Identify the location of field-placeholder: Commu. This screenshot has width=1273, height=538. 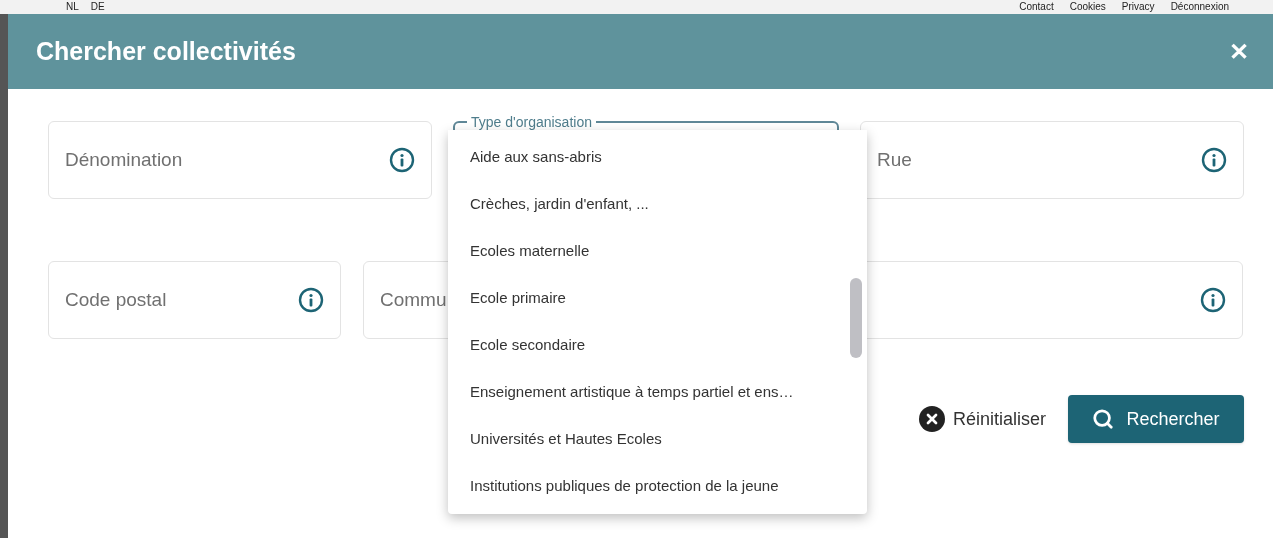
(413, 299).